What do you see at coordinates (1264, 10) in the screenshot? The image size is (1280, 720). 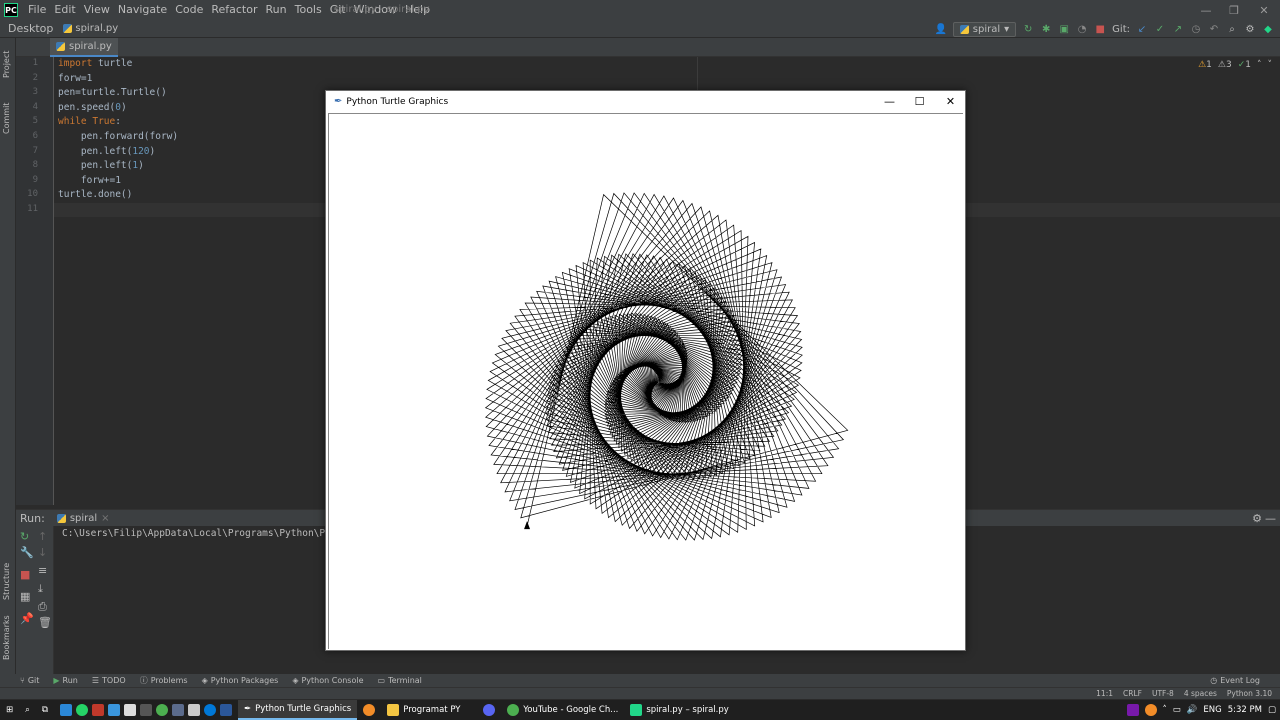 I see `ide-close-button: ✕` at bounding box center [1264, 10].